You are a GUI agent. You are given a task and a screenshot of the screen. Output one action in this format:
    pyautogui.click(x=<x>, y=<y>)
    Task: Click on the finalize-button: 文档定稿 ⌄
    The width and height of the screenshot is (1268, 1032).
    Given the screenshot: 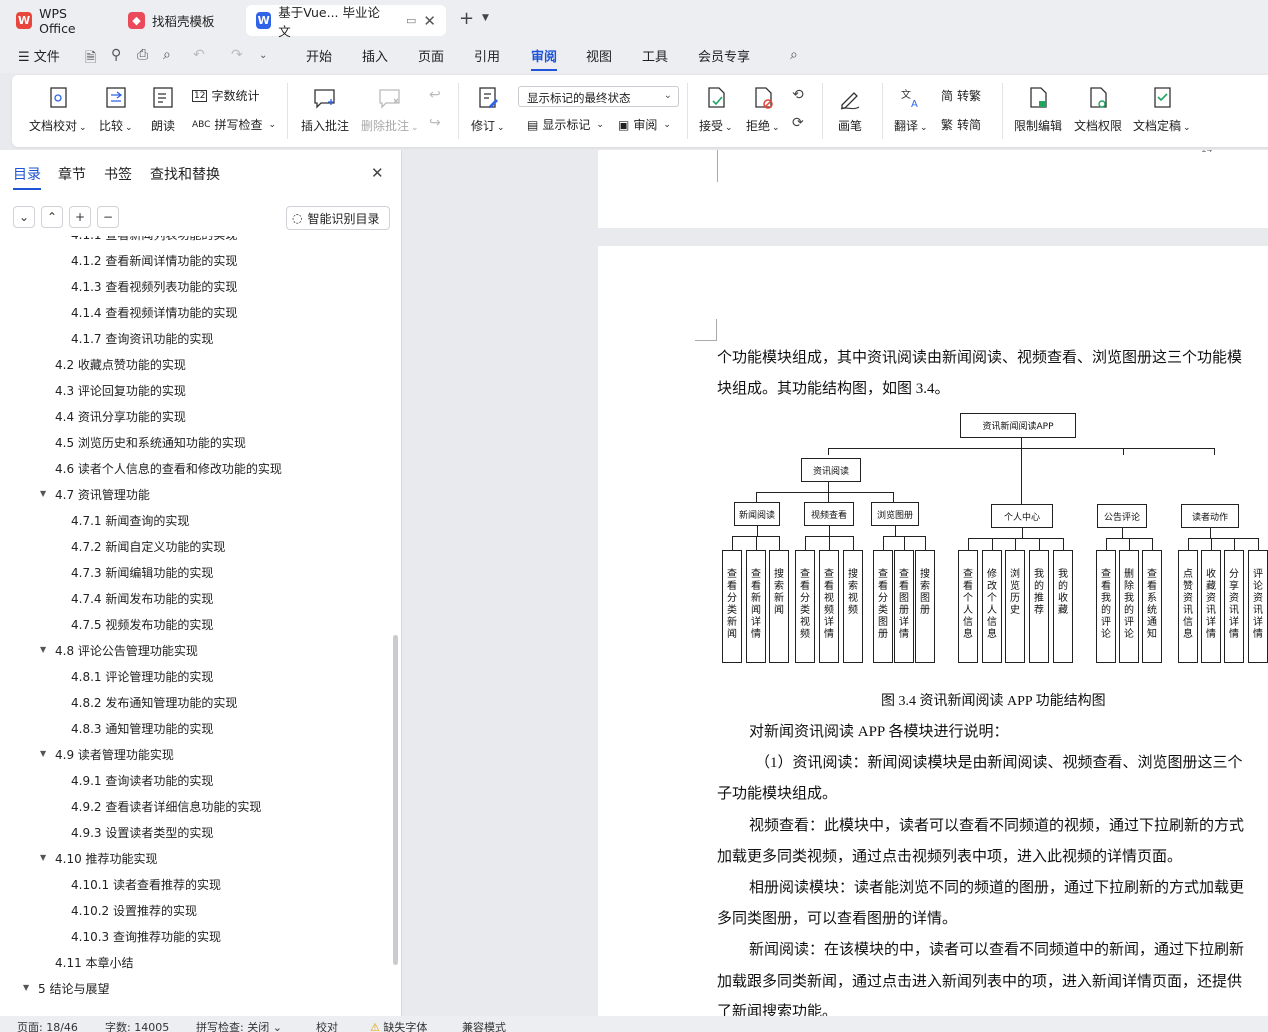 What is the action you would take?
    pyautogui.click(x=1162, y=109)
    